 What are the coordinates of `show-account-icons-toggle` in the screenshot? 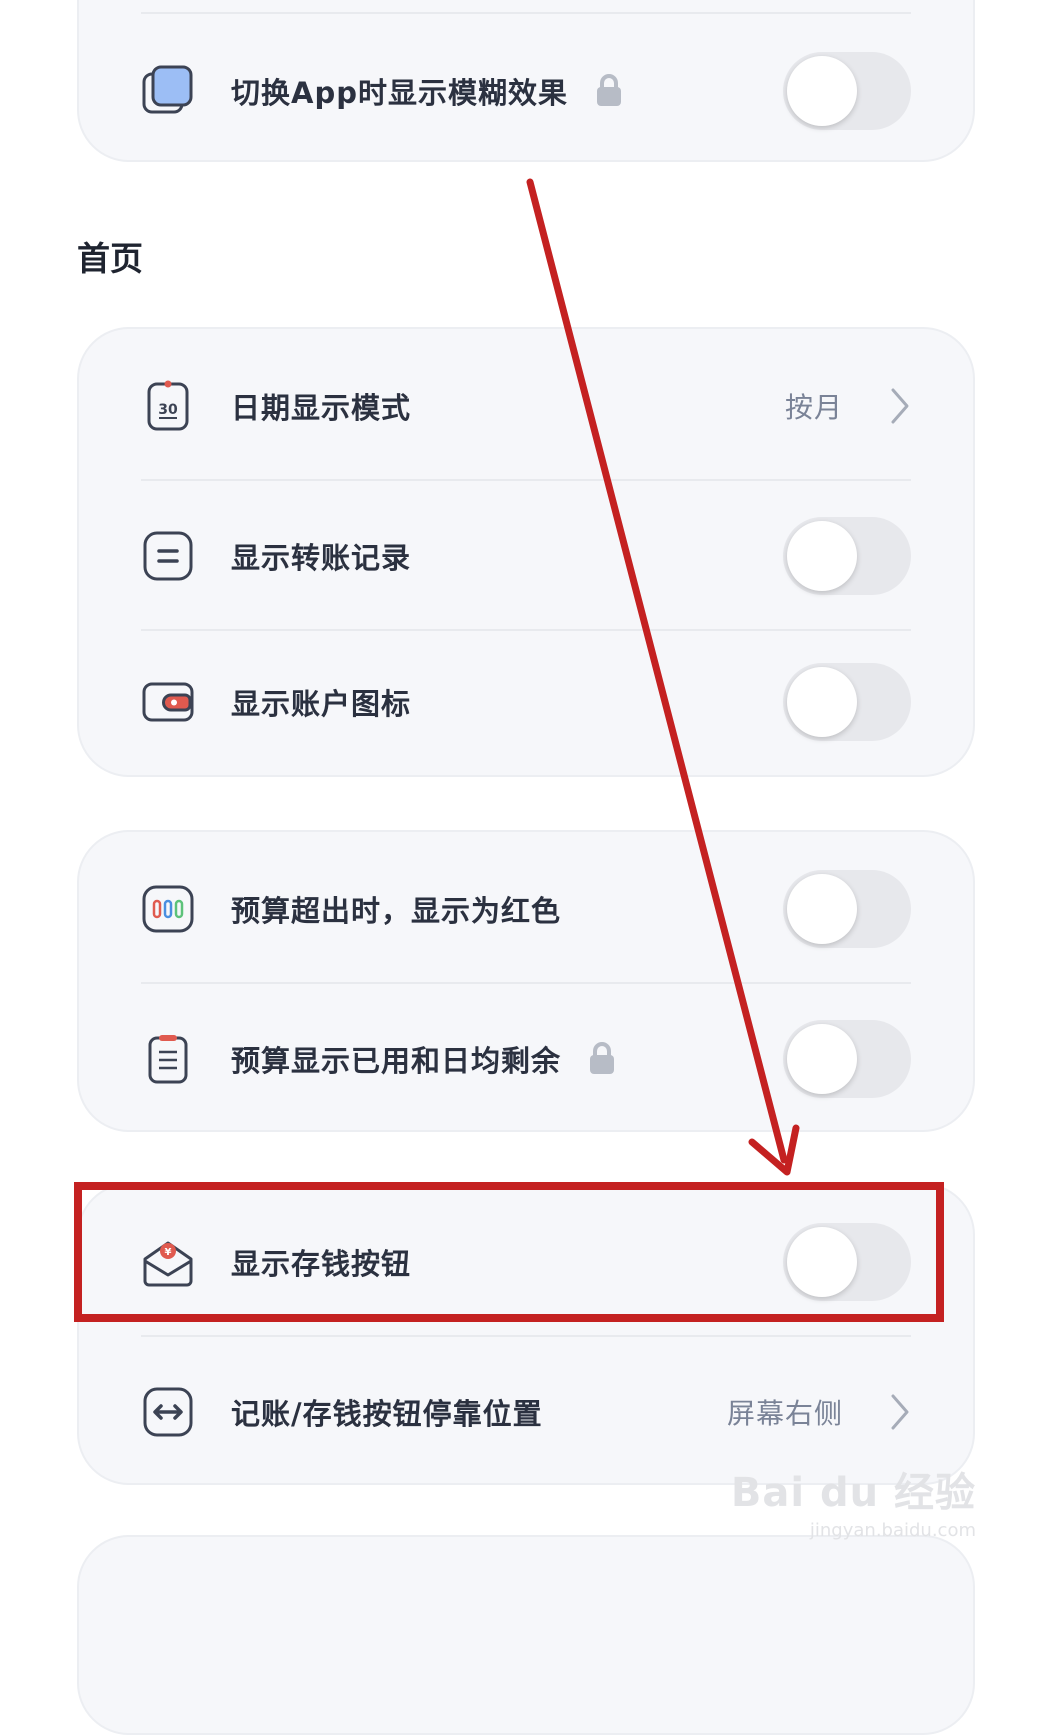 It's located at (847, 702).